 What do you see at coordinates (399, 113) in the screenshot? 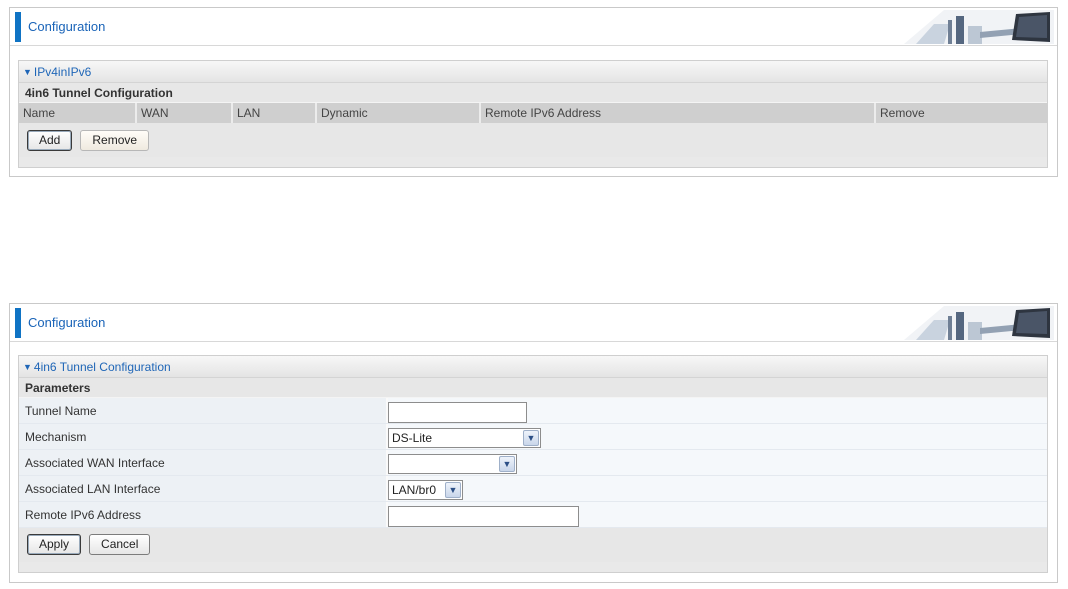
I see `column-header-dynamic: Dynamic` at bounding box center [399, 113].